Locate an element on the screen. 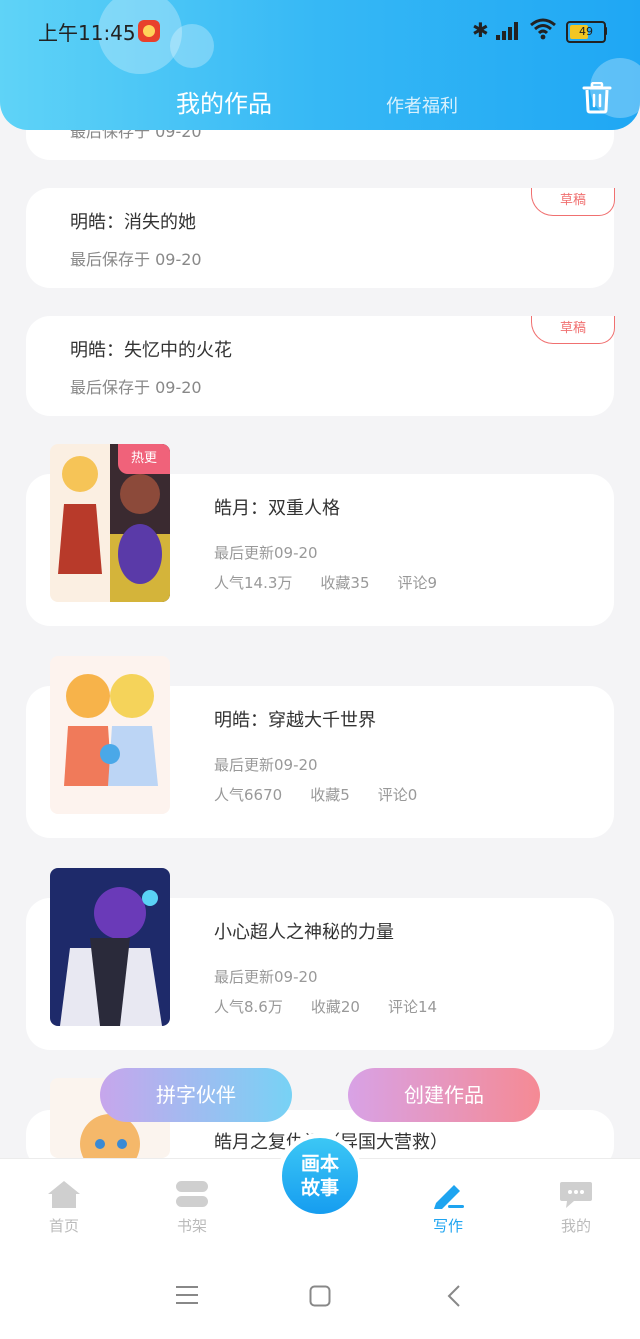 This screenshot has height=1339, width=640. nav-home-label: 首页 is located at coordinates (63, 1226).